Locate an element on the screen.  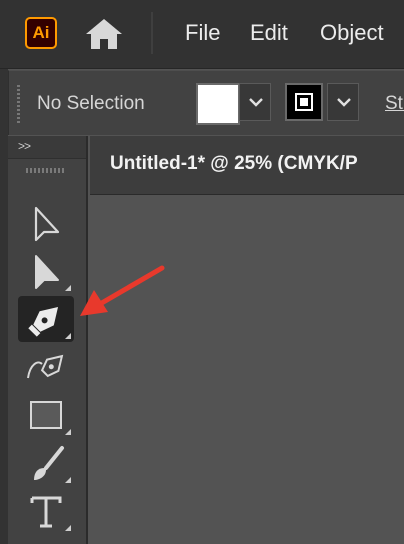
menu-file: File is located at coordinates (202, 33).